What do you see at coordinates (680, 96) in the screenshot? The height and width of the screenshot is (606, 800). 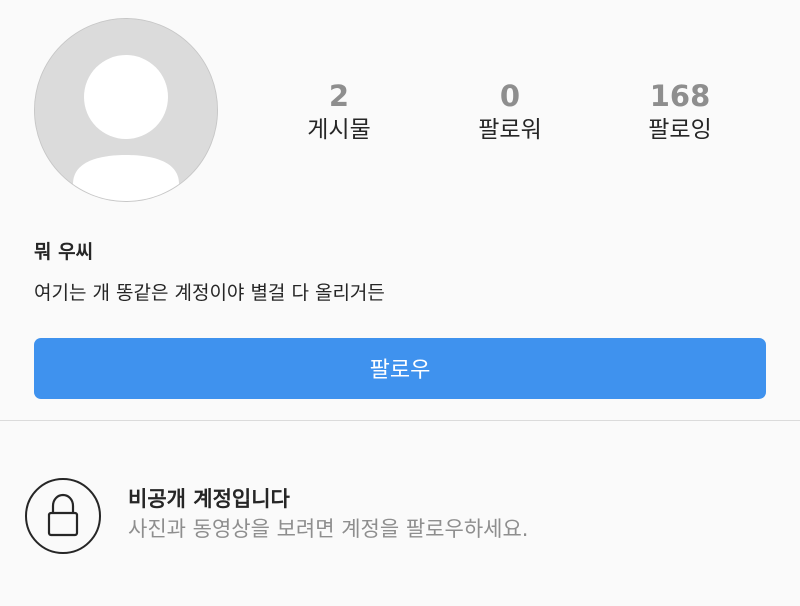 I see `following-count: 168` at bounding box center [680, 96].